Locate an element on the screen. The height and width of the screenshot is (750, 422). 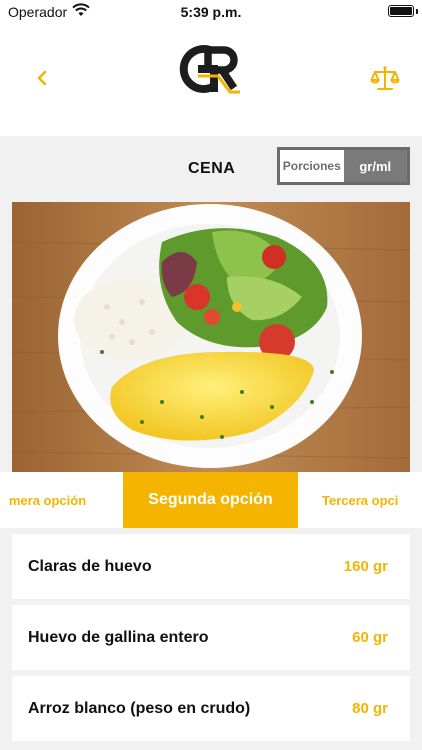
clock: 5:39 p.m. is located at coordinates (211, 12).